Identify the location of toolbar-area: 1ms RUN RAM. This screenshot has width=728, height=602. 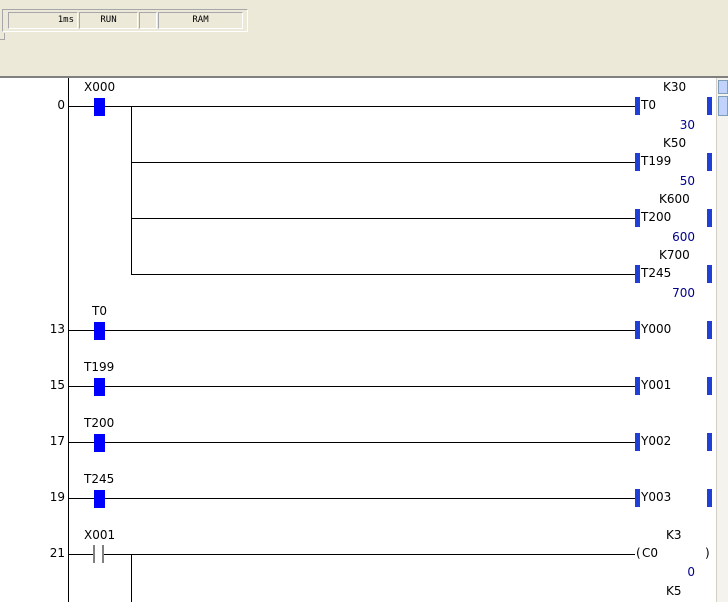
(364, 38).